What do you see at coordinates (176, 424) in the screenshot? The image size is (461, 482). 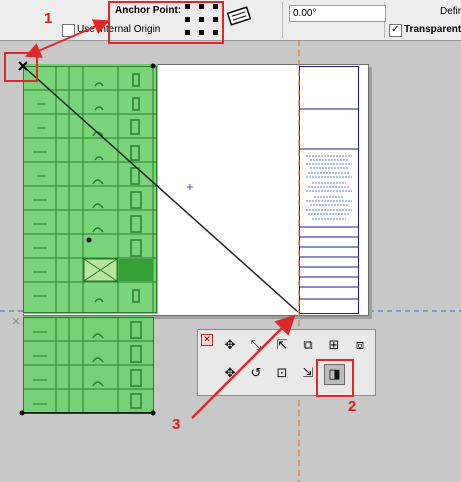 I see `callout-number-3: 3` at bounding box center [176, 424].